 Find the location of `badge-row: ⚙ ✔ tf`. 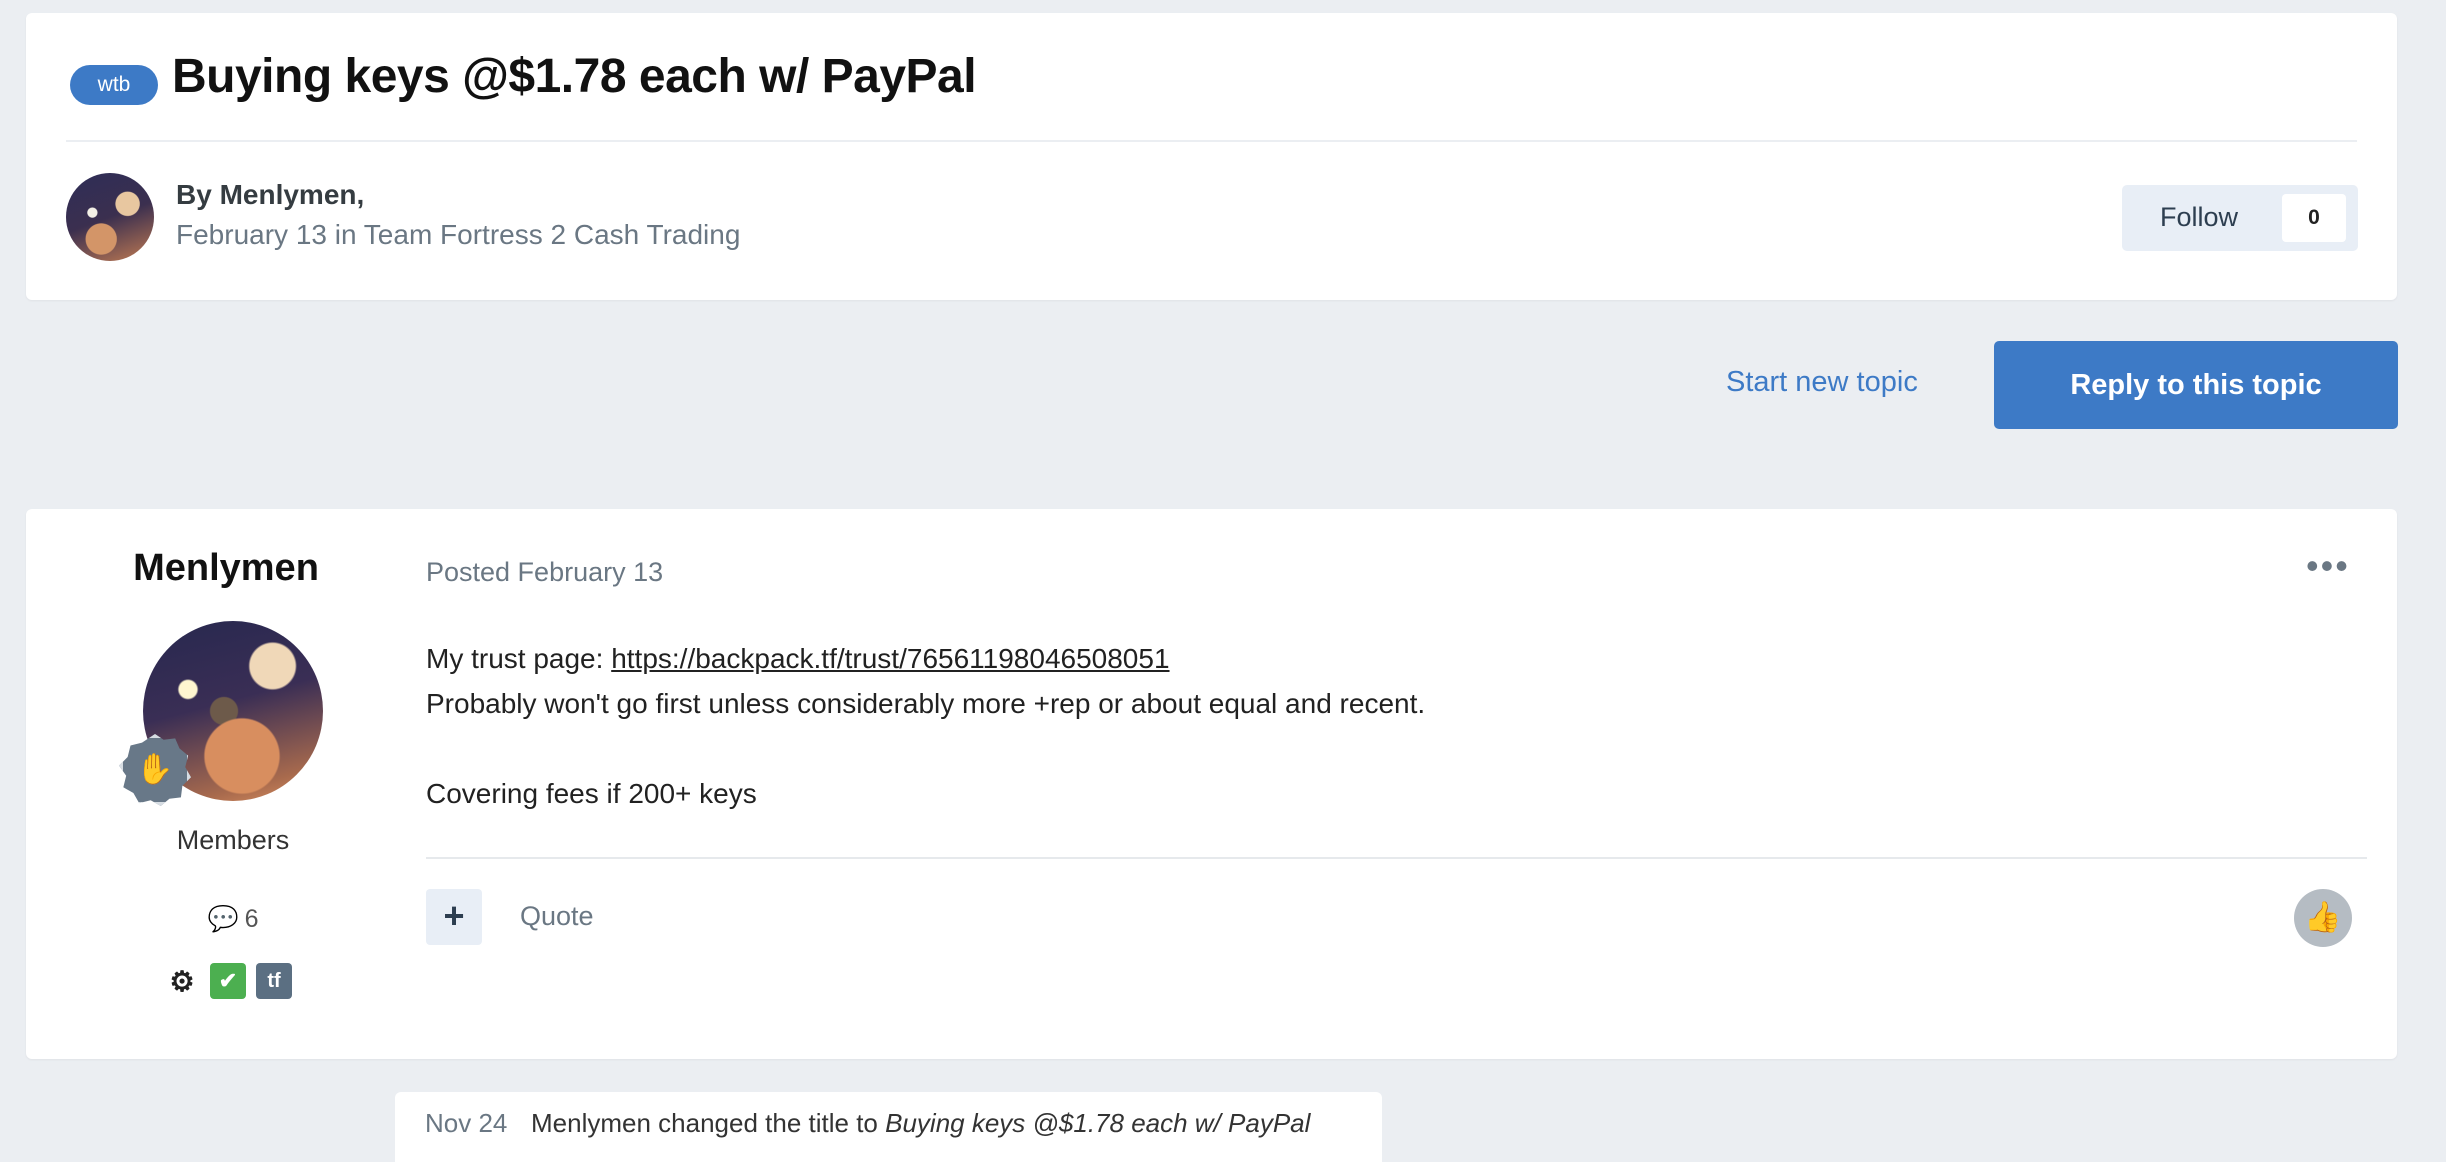

badge-row: ⚙ ✔ tf is located at coordinates (228, 983).